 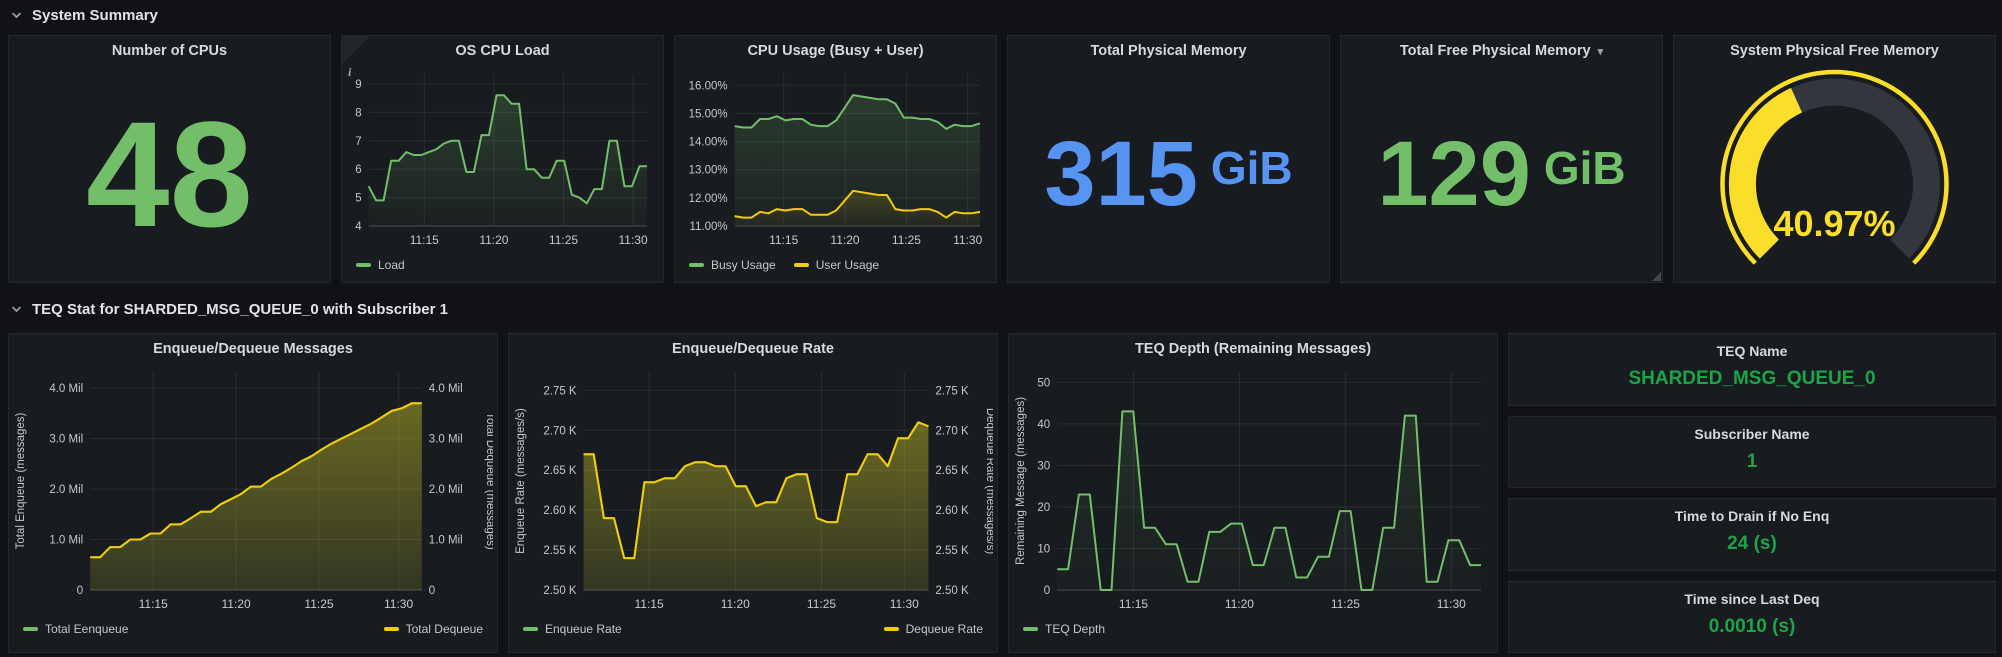 I want to click on total-memory-value: 315, so click(x=1121, y=174).